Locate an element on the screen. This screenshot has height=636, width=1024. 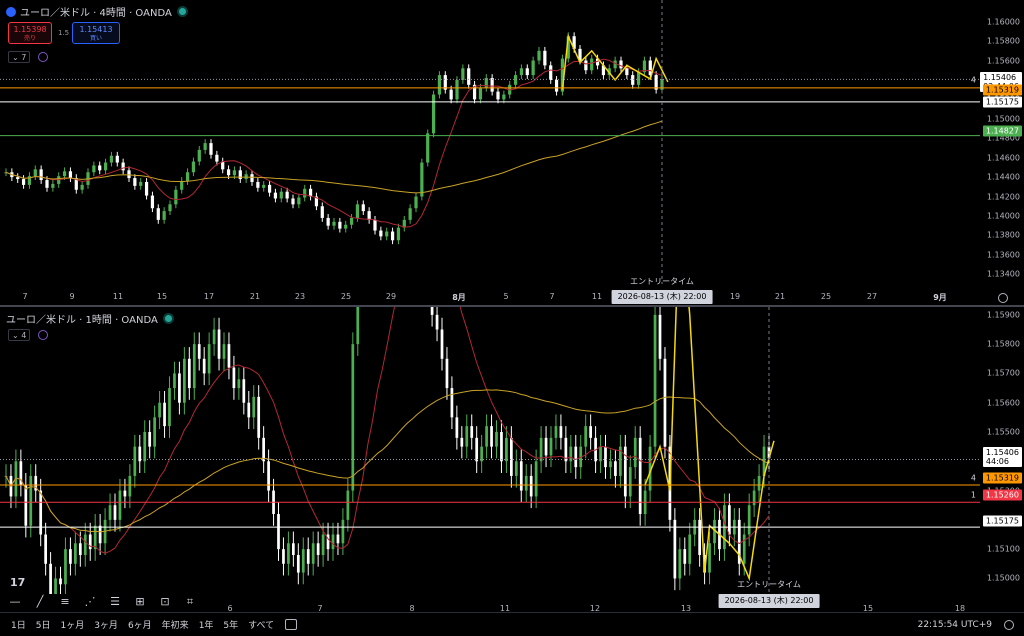
measure-icon: ⊞ is located at coordinates (140, 602).